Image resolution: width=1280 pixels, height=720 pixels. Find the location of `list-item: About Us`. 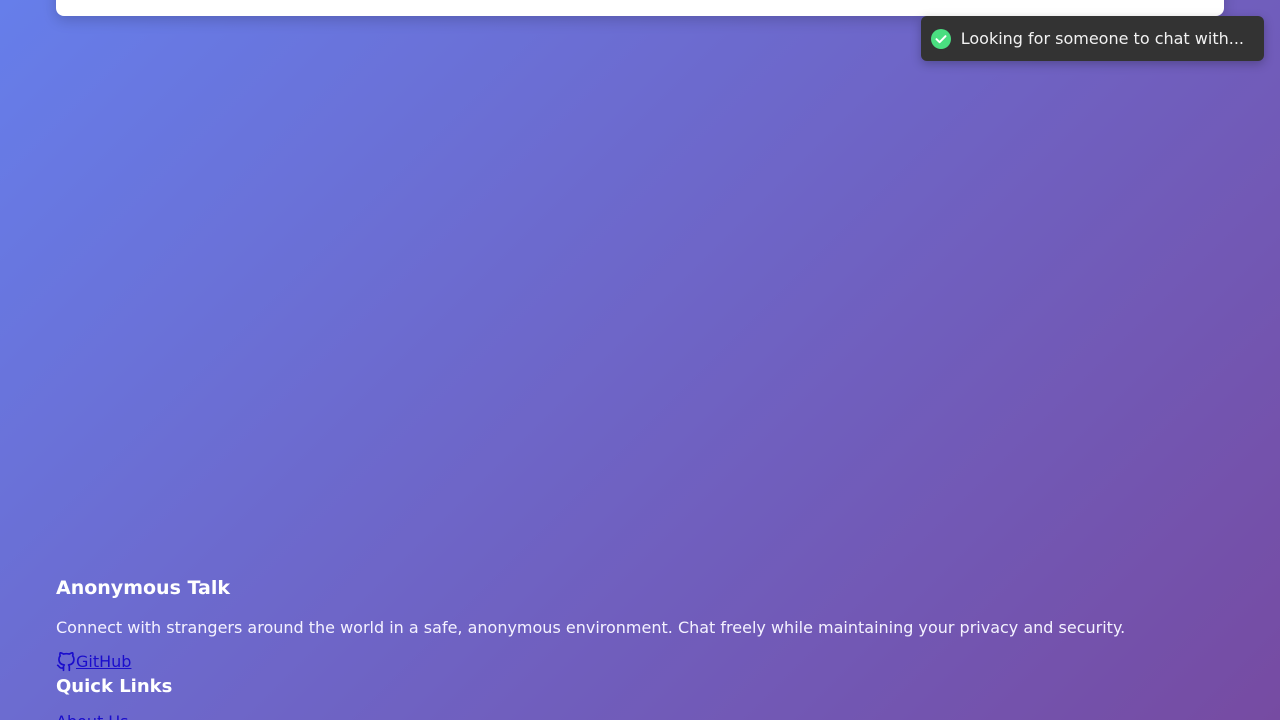

list-item: About Us is located at coordinates (640, 715).